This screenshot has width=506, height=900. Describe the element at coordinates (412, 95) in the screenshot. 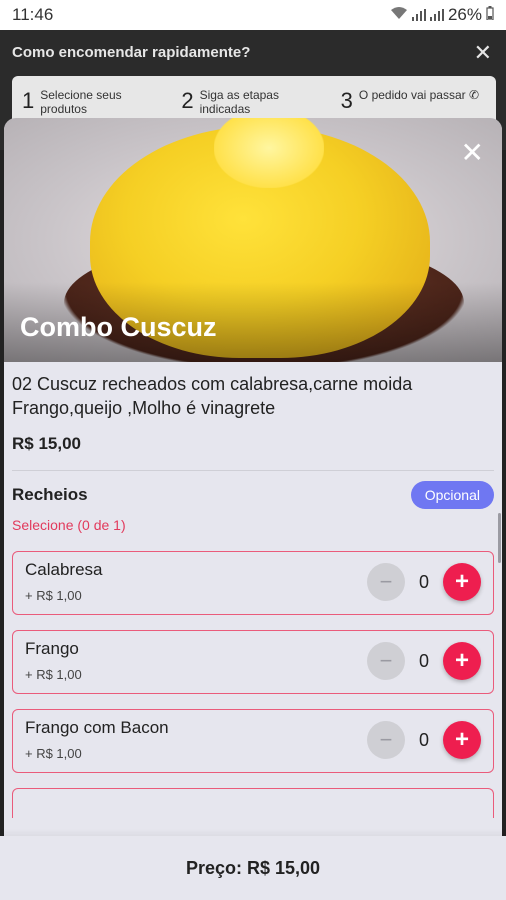

I see `step-text-label: O pedido vai passar` at that location.